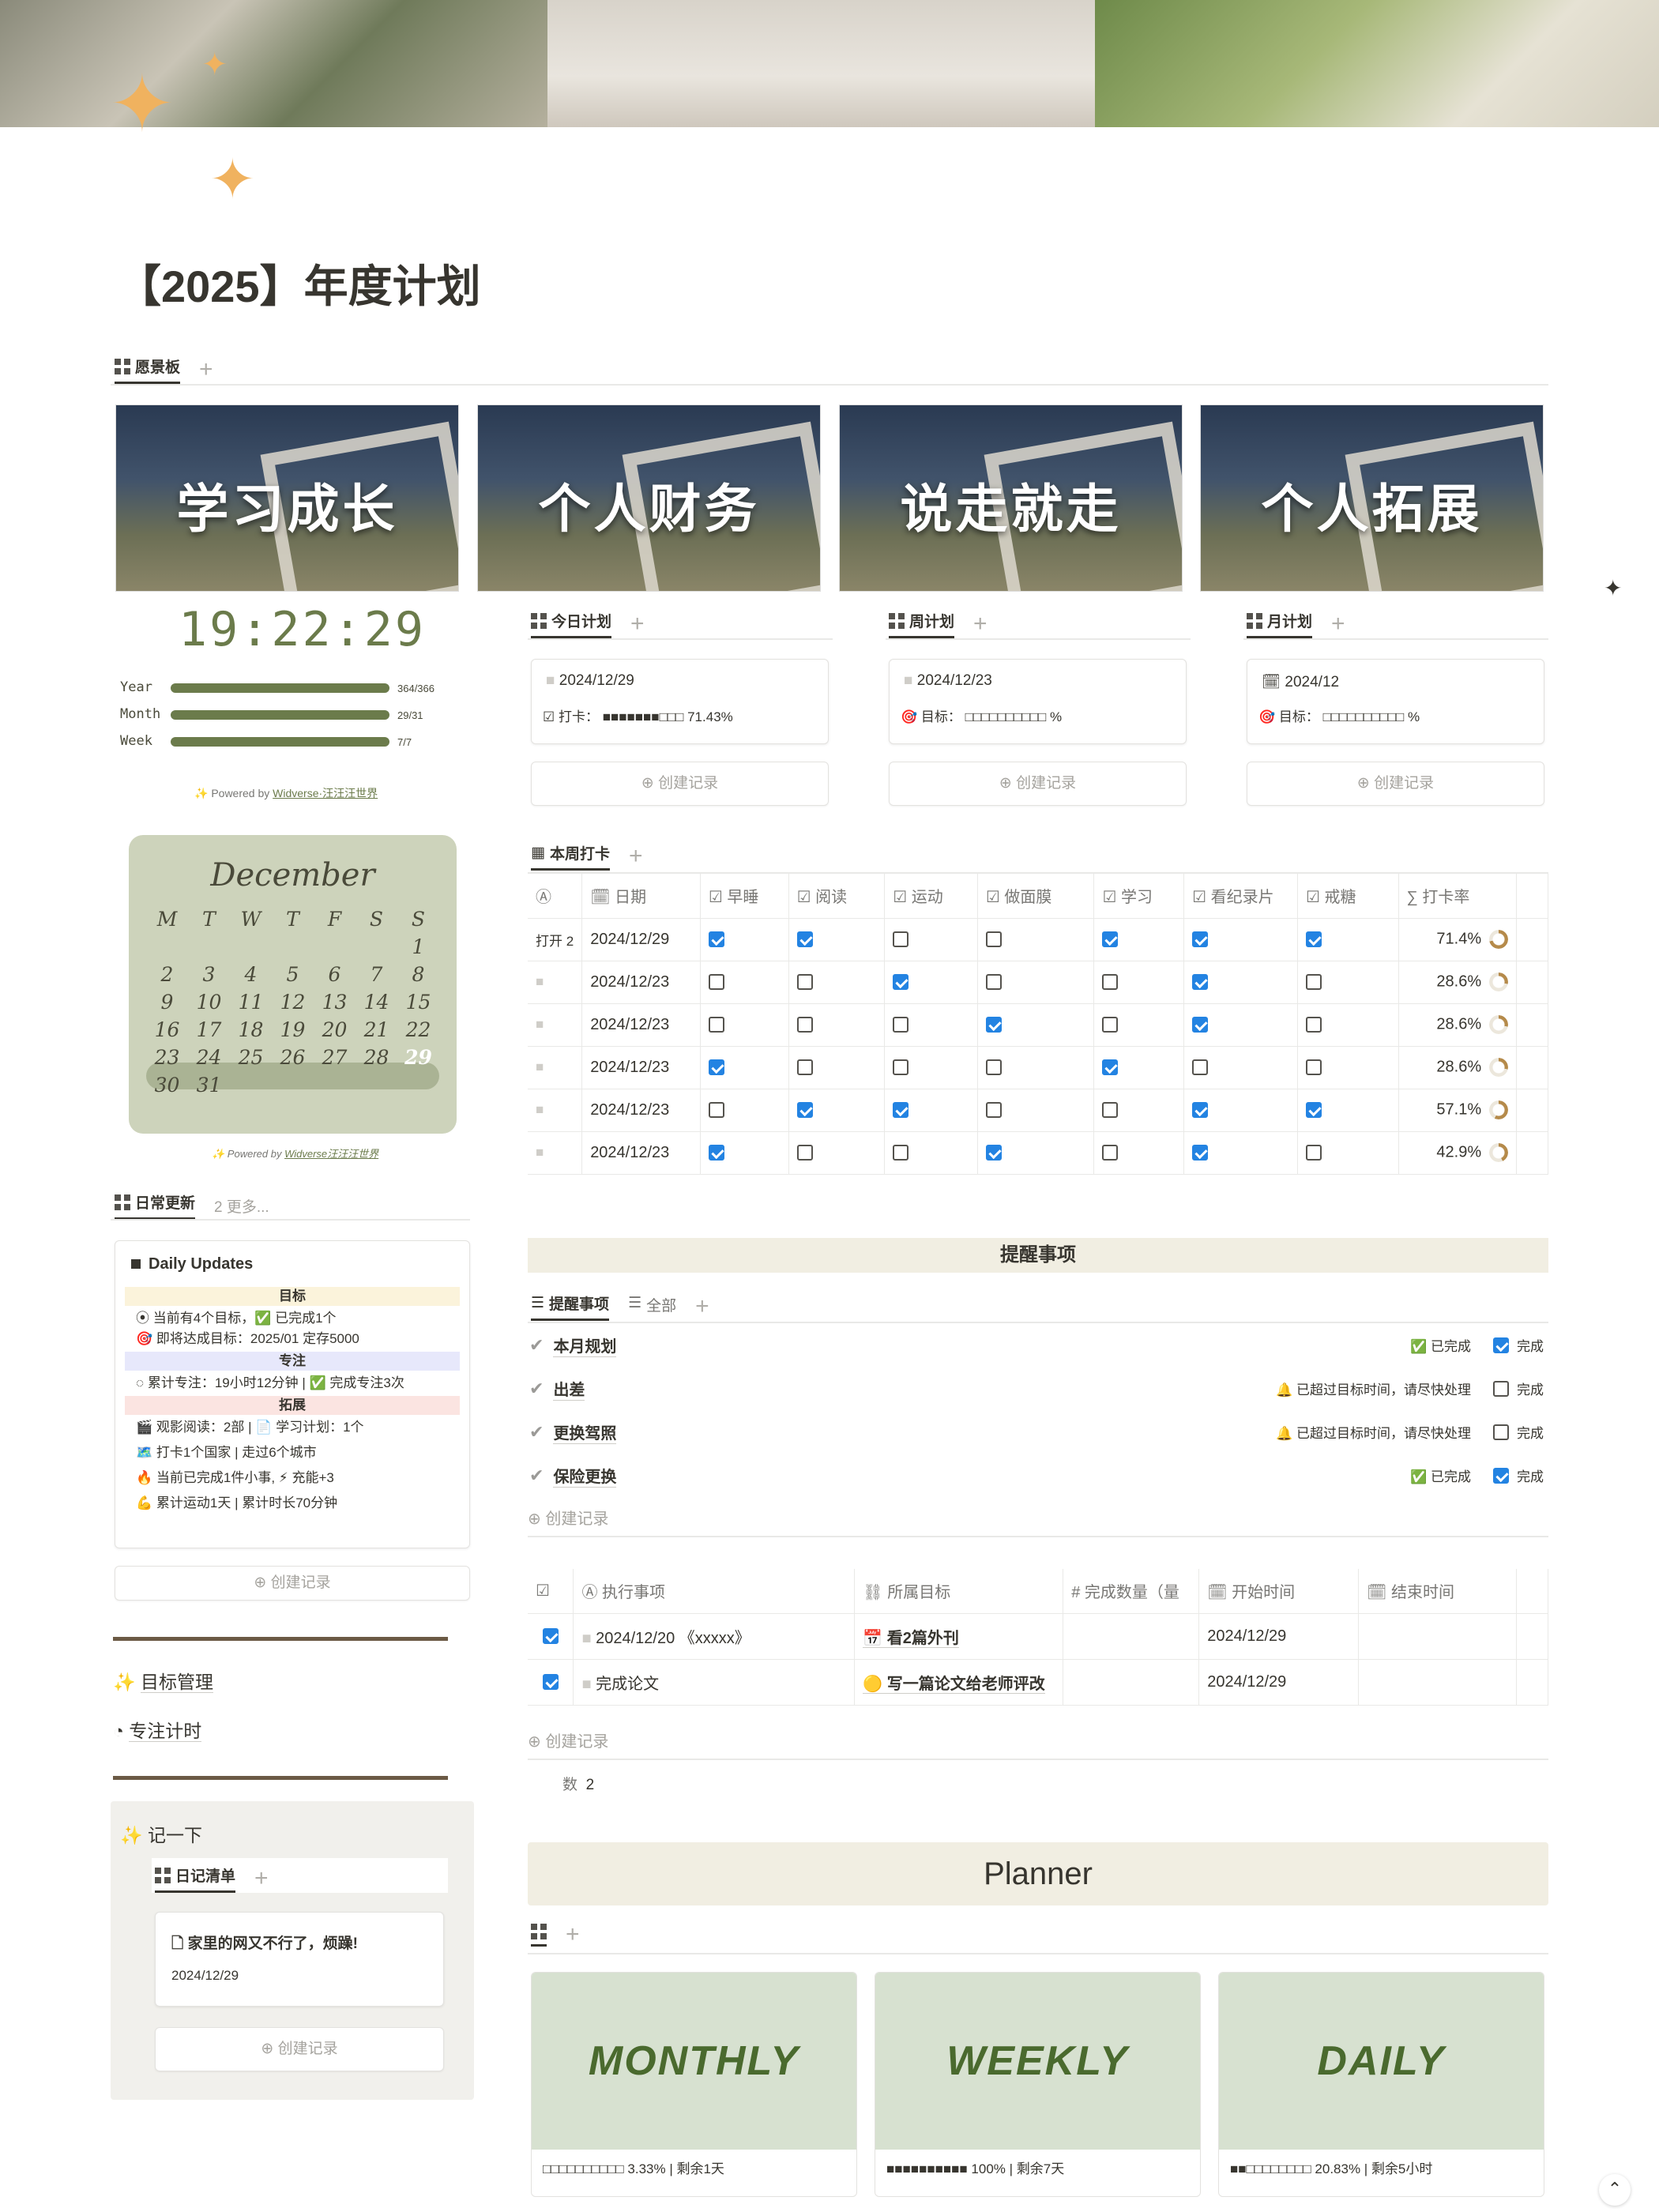 The height and width of the screenshot is (2212, 1659). Describe the element at coordinates (539, 1935) in the screenshot. I see `tab-planner-gallery` at that location.